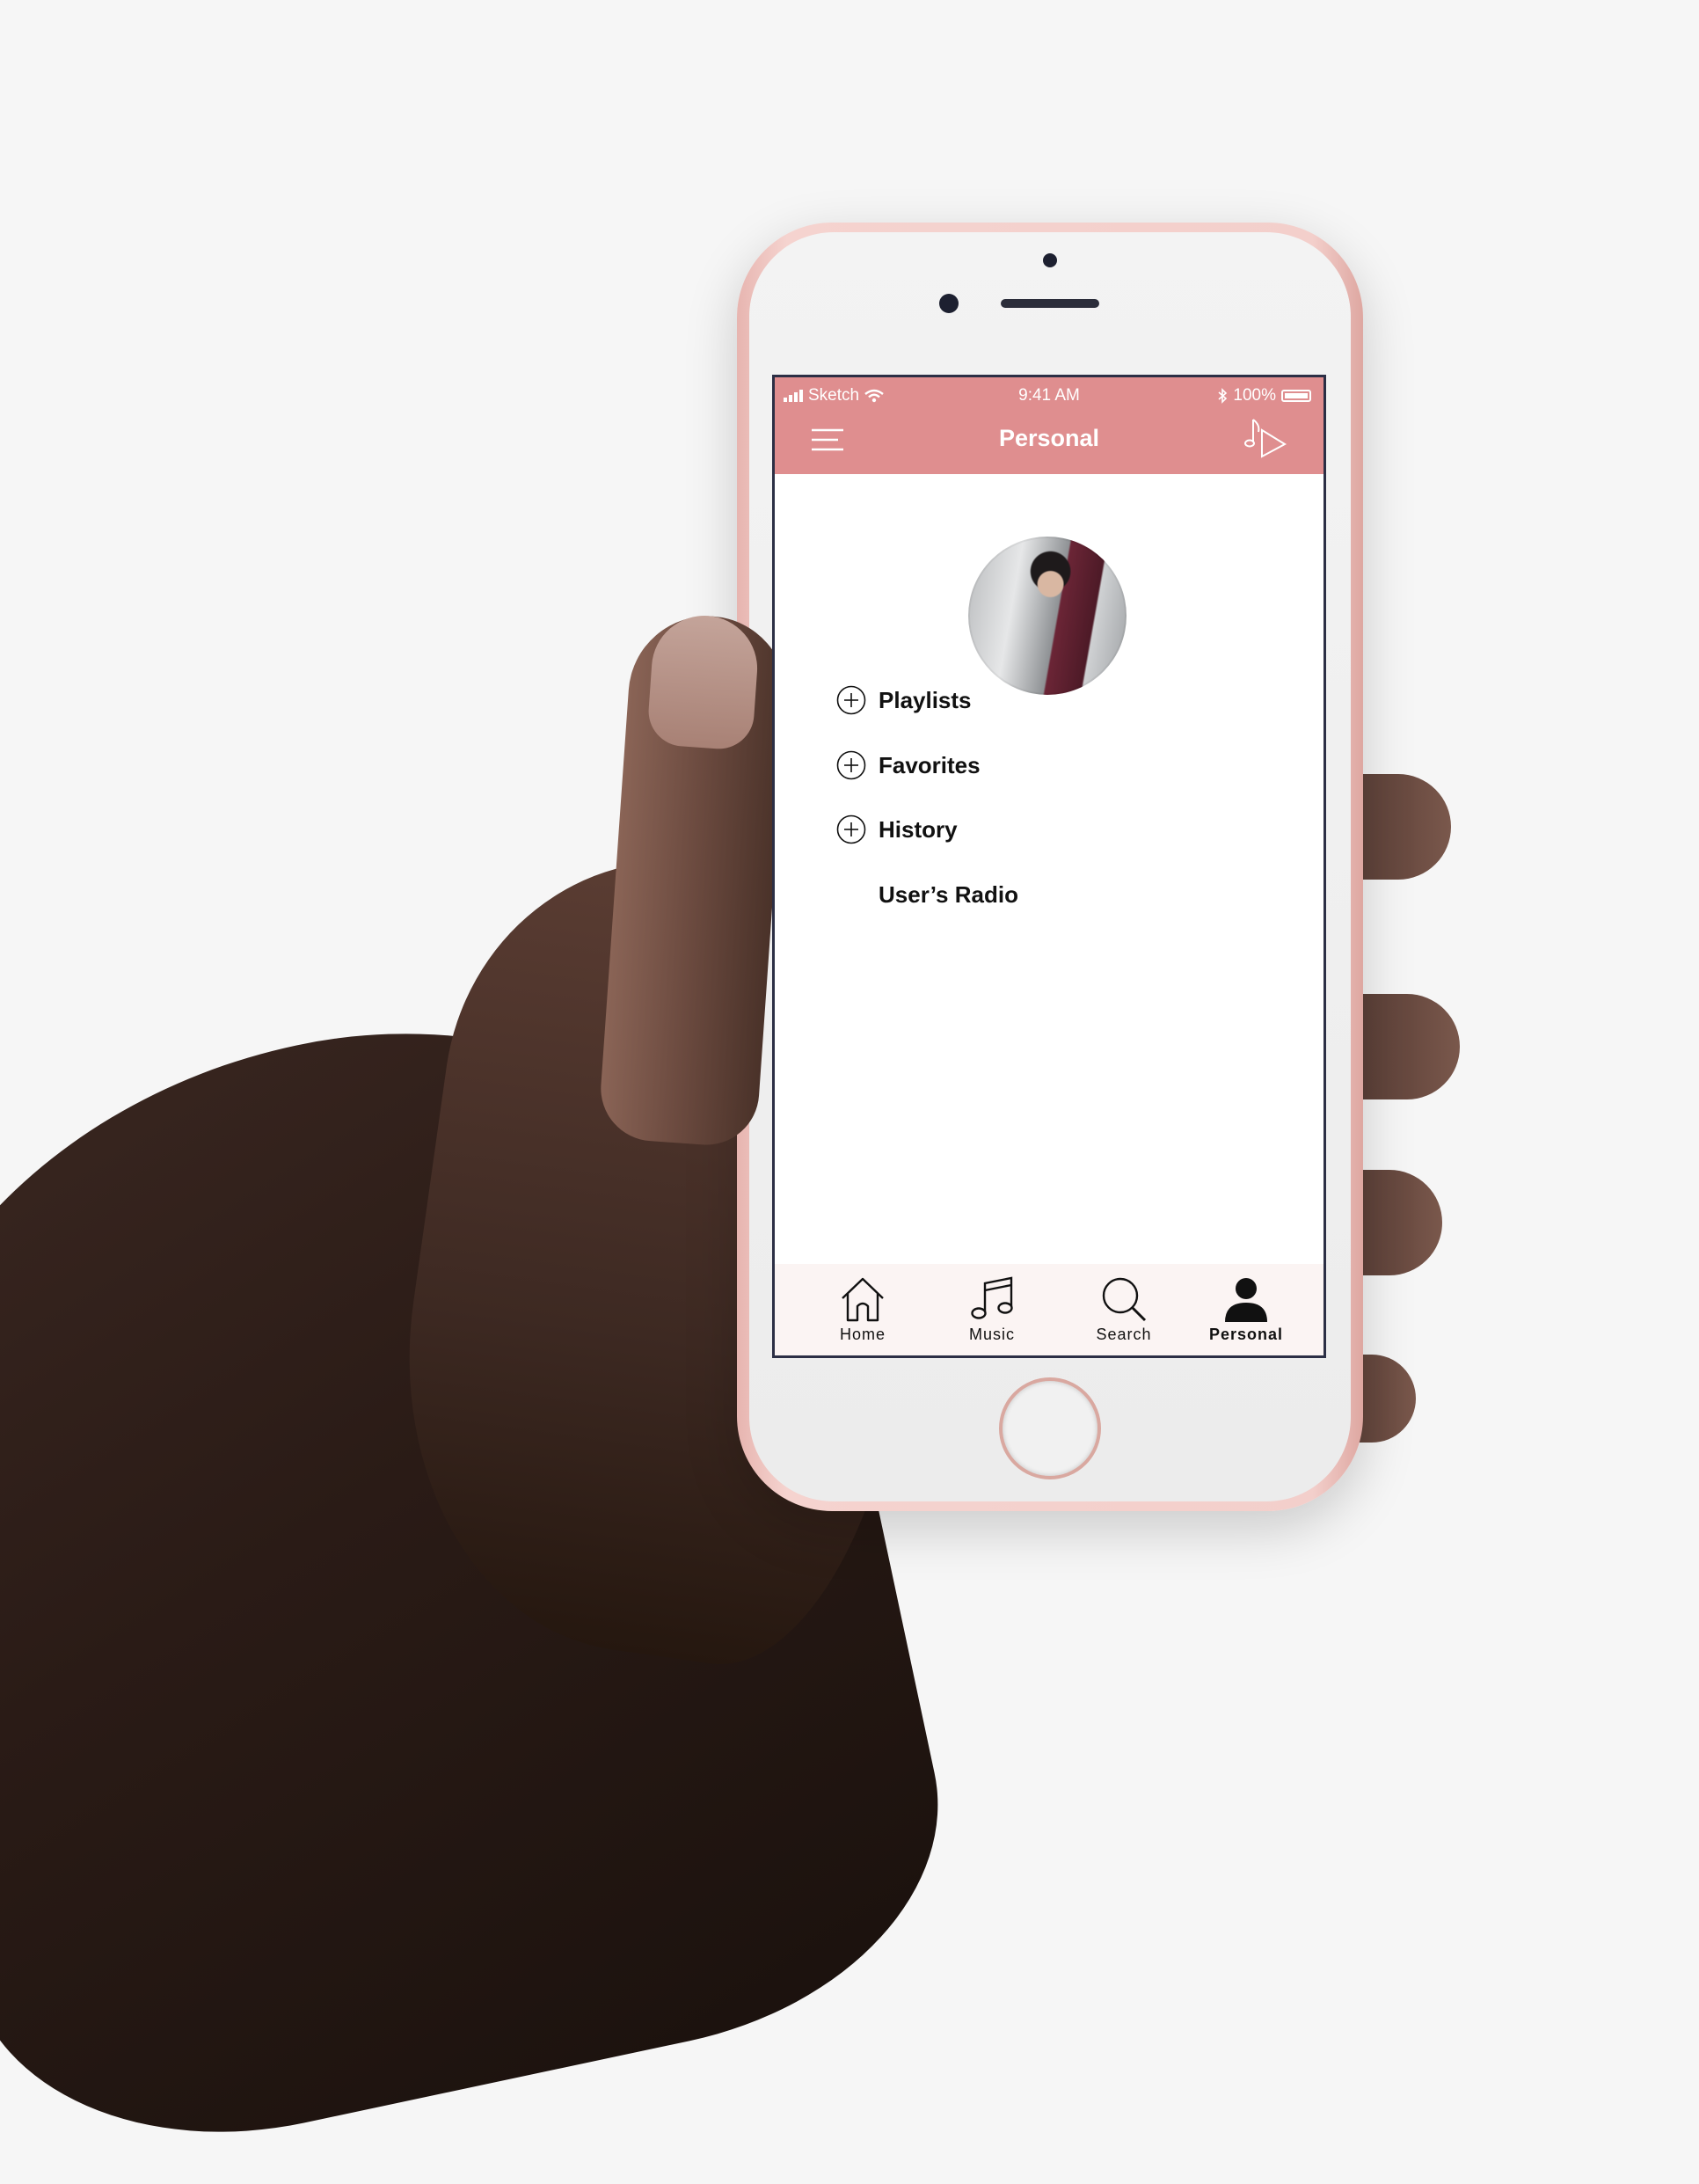 The image size is (1699, 2184). I want to click on top-bar: Sketch 9:41 AM 100% Personal, so click(1049, 425).